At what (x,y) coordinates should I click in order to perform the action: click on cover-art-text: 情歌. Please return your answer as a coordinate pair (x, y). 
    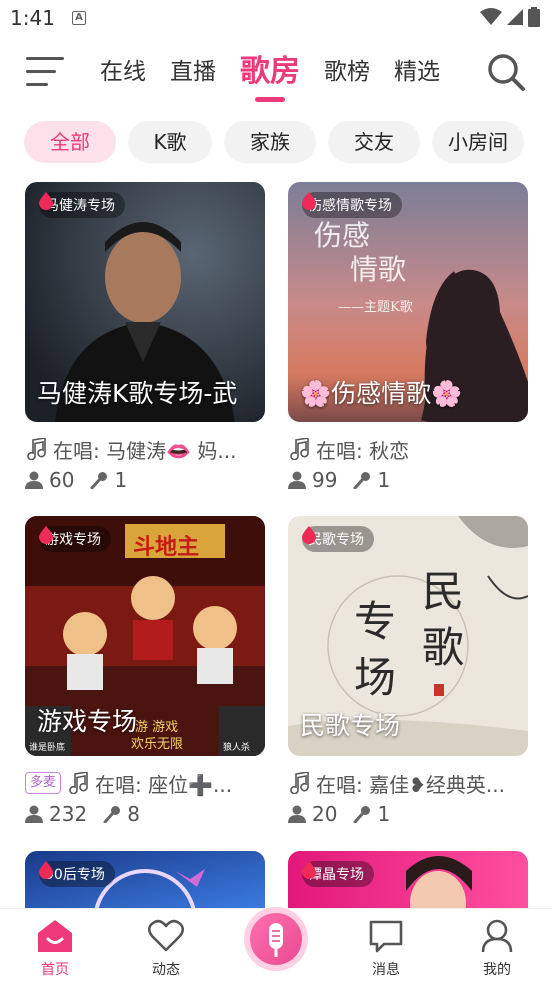
    Looking at the image, I should click on (378, 269).